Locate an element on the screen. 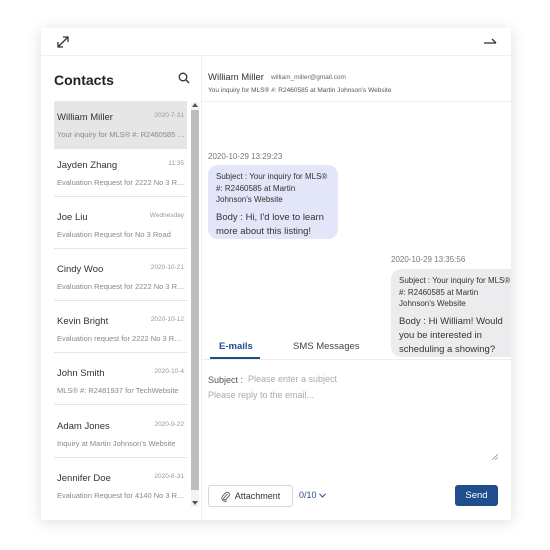  expand-icon is located at coordinates (63, 42).